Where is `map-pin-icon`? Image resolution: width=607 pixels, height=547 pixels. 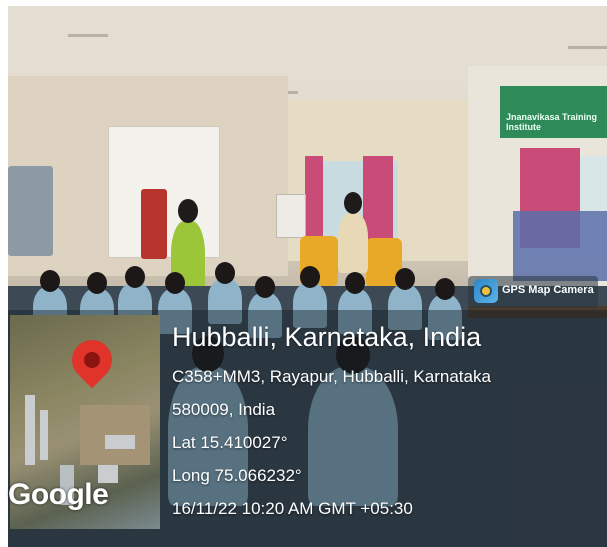 map-pin-icon is located at coordinates (92, 360).